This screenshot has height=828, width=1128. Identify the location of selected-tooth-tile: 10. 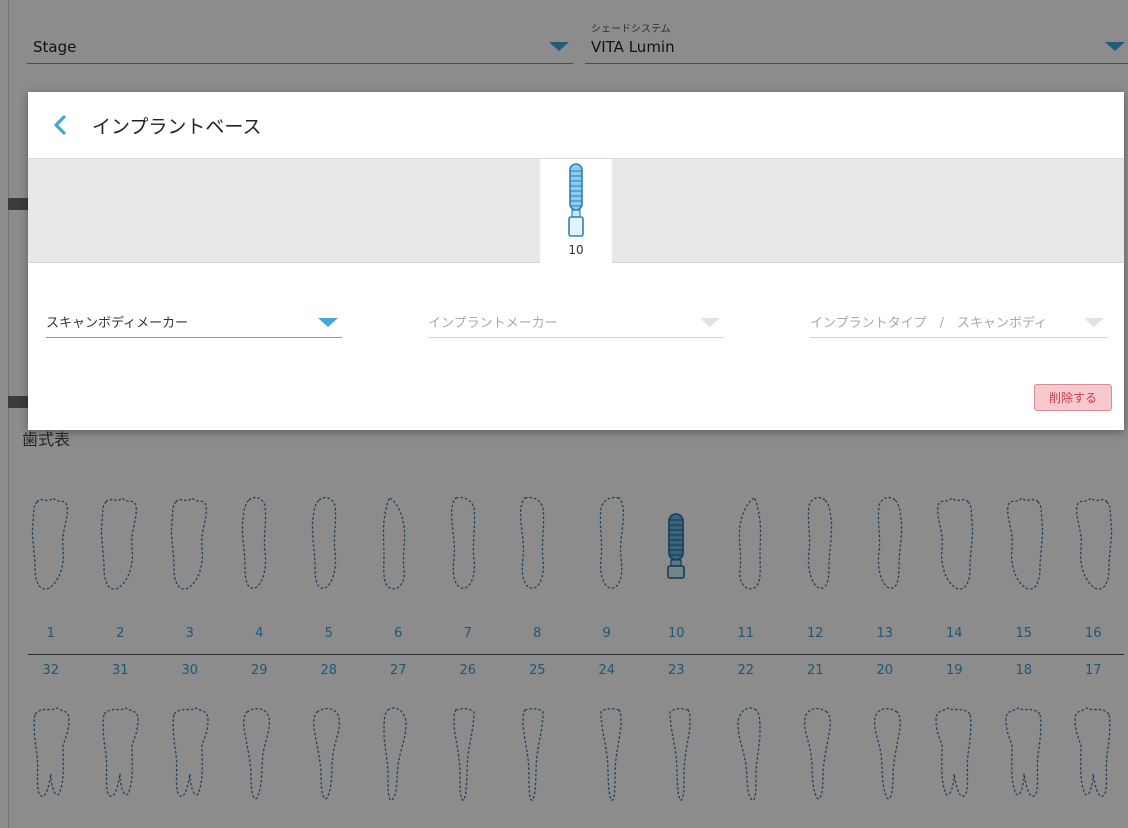
(576, 211).